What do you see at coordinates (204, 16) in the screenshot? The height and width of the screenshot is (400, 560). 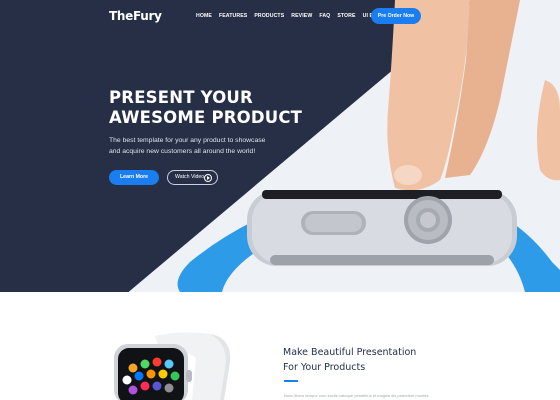 I see `nav-item-home: HOME` at bounding box center [204, 16].